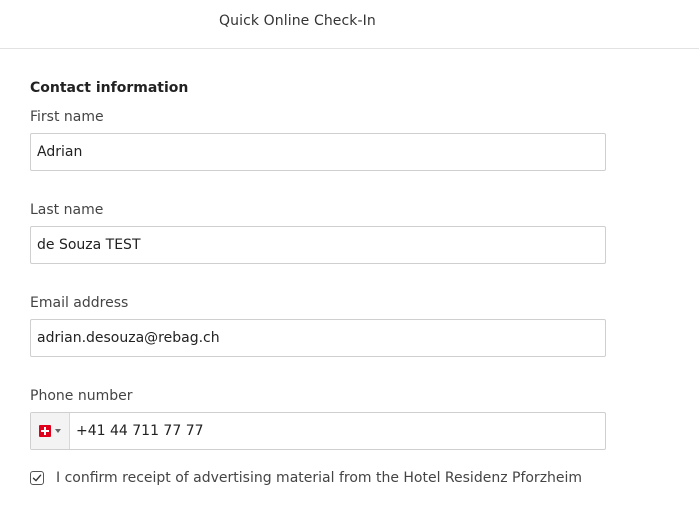 The width and height of the screenshot is (699, 509). I want to click on first-name-label: First name, so click(67, 117).